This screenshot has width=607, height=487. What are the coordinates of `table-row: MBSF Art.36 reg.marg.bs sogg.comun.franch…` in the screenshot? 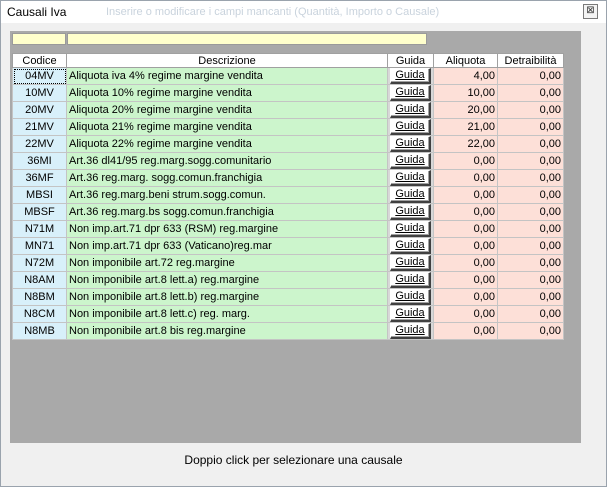 It's located at (288, 212).